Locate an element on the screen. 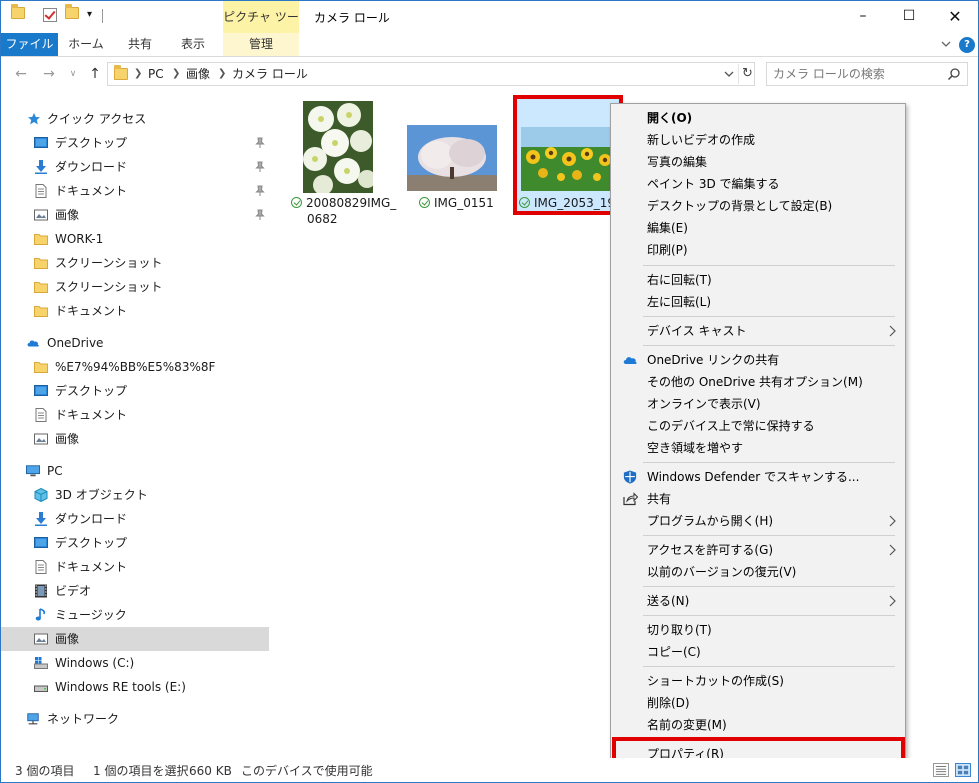  nav-quick-access: クイック アクセス is located at coordinates (135, 119).